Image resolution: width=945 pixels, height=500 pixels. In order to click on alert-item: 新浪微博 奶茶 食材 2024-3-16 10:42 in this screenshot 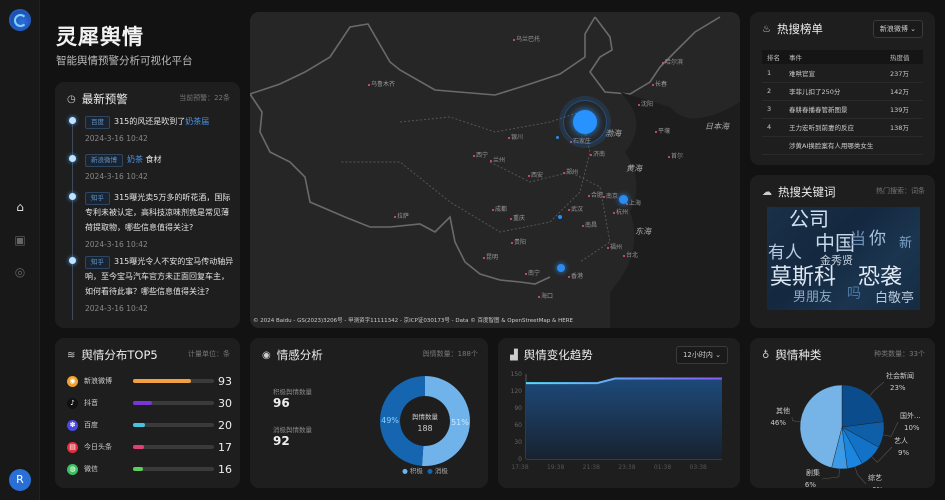, I will do `click(152, 168)`.